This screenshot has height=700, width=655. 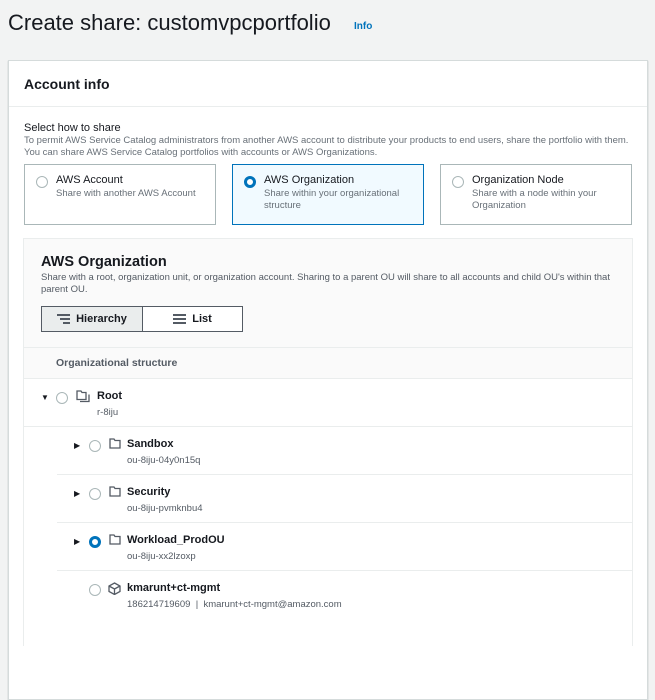 What do you see at coordinates (174, 588) in the screenshot?
I see `node-name: kmarunt+ct-mgmt` at bounding box center [174, 588].